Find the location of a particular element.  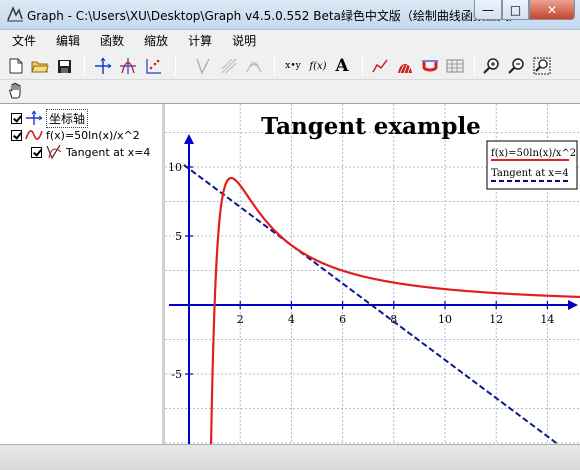

table-icon is located at coordinates (455, 66).